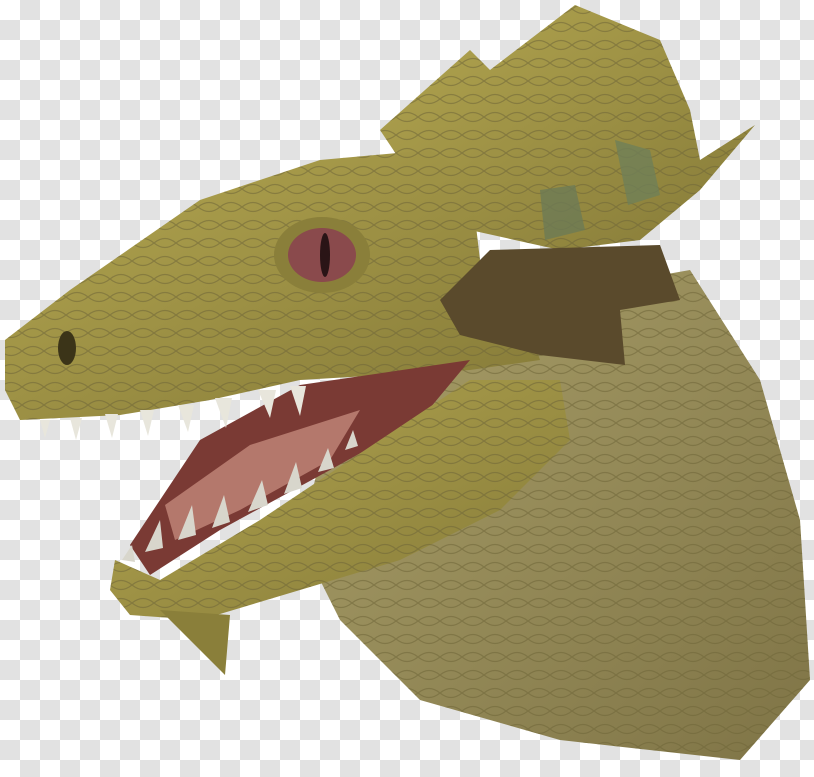 This screenshot has height=777, width=814. I want to click on eye-pupil, so click(325, 255).